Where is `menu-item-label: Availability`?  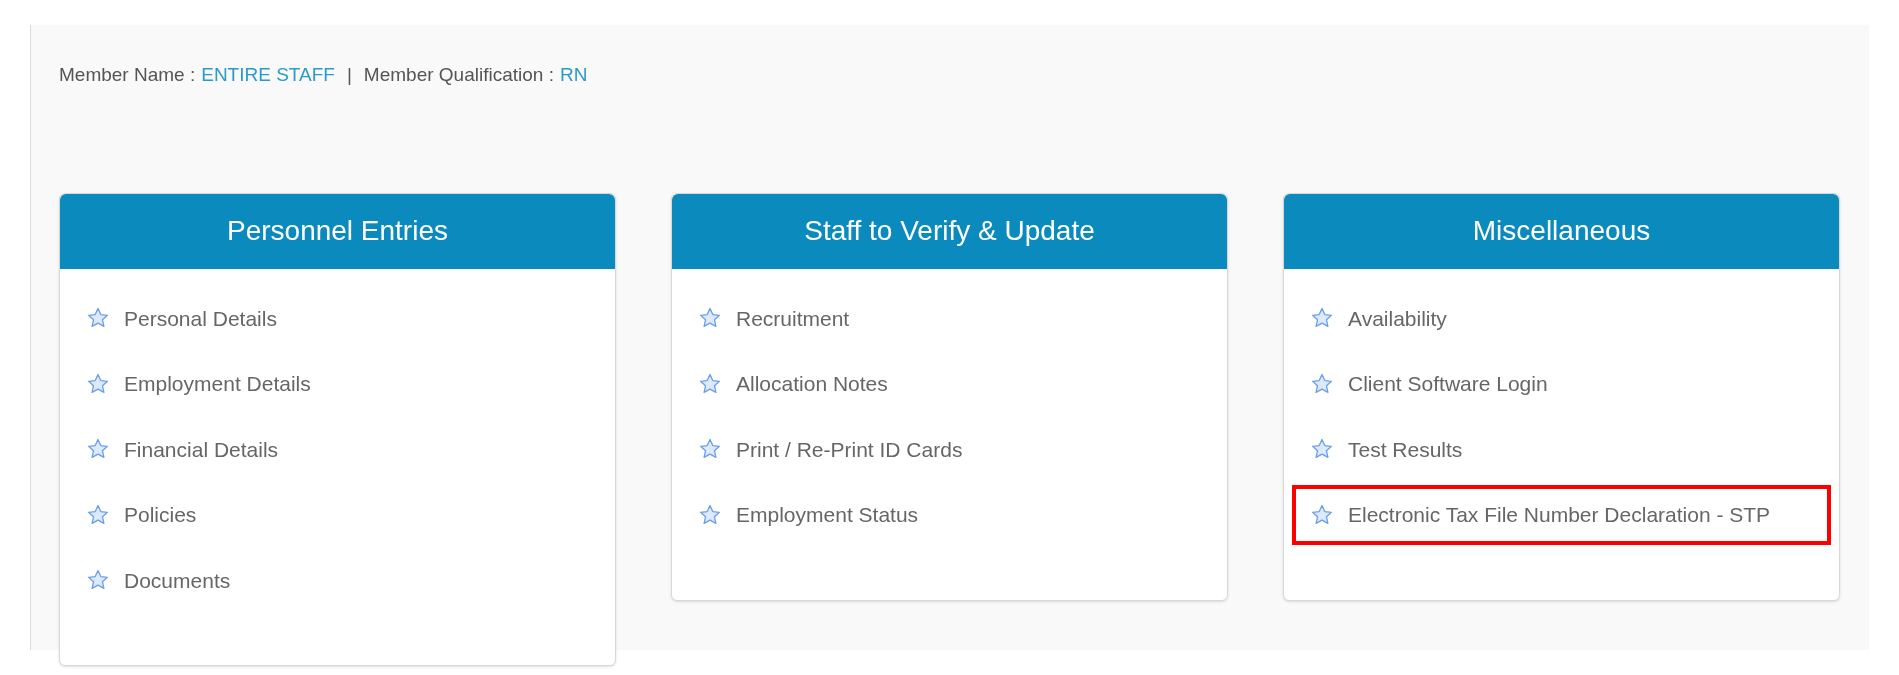
menu-item-label: Availability is located at coordinates (1397, 318).